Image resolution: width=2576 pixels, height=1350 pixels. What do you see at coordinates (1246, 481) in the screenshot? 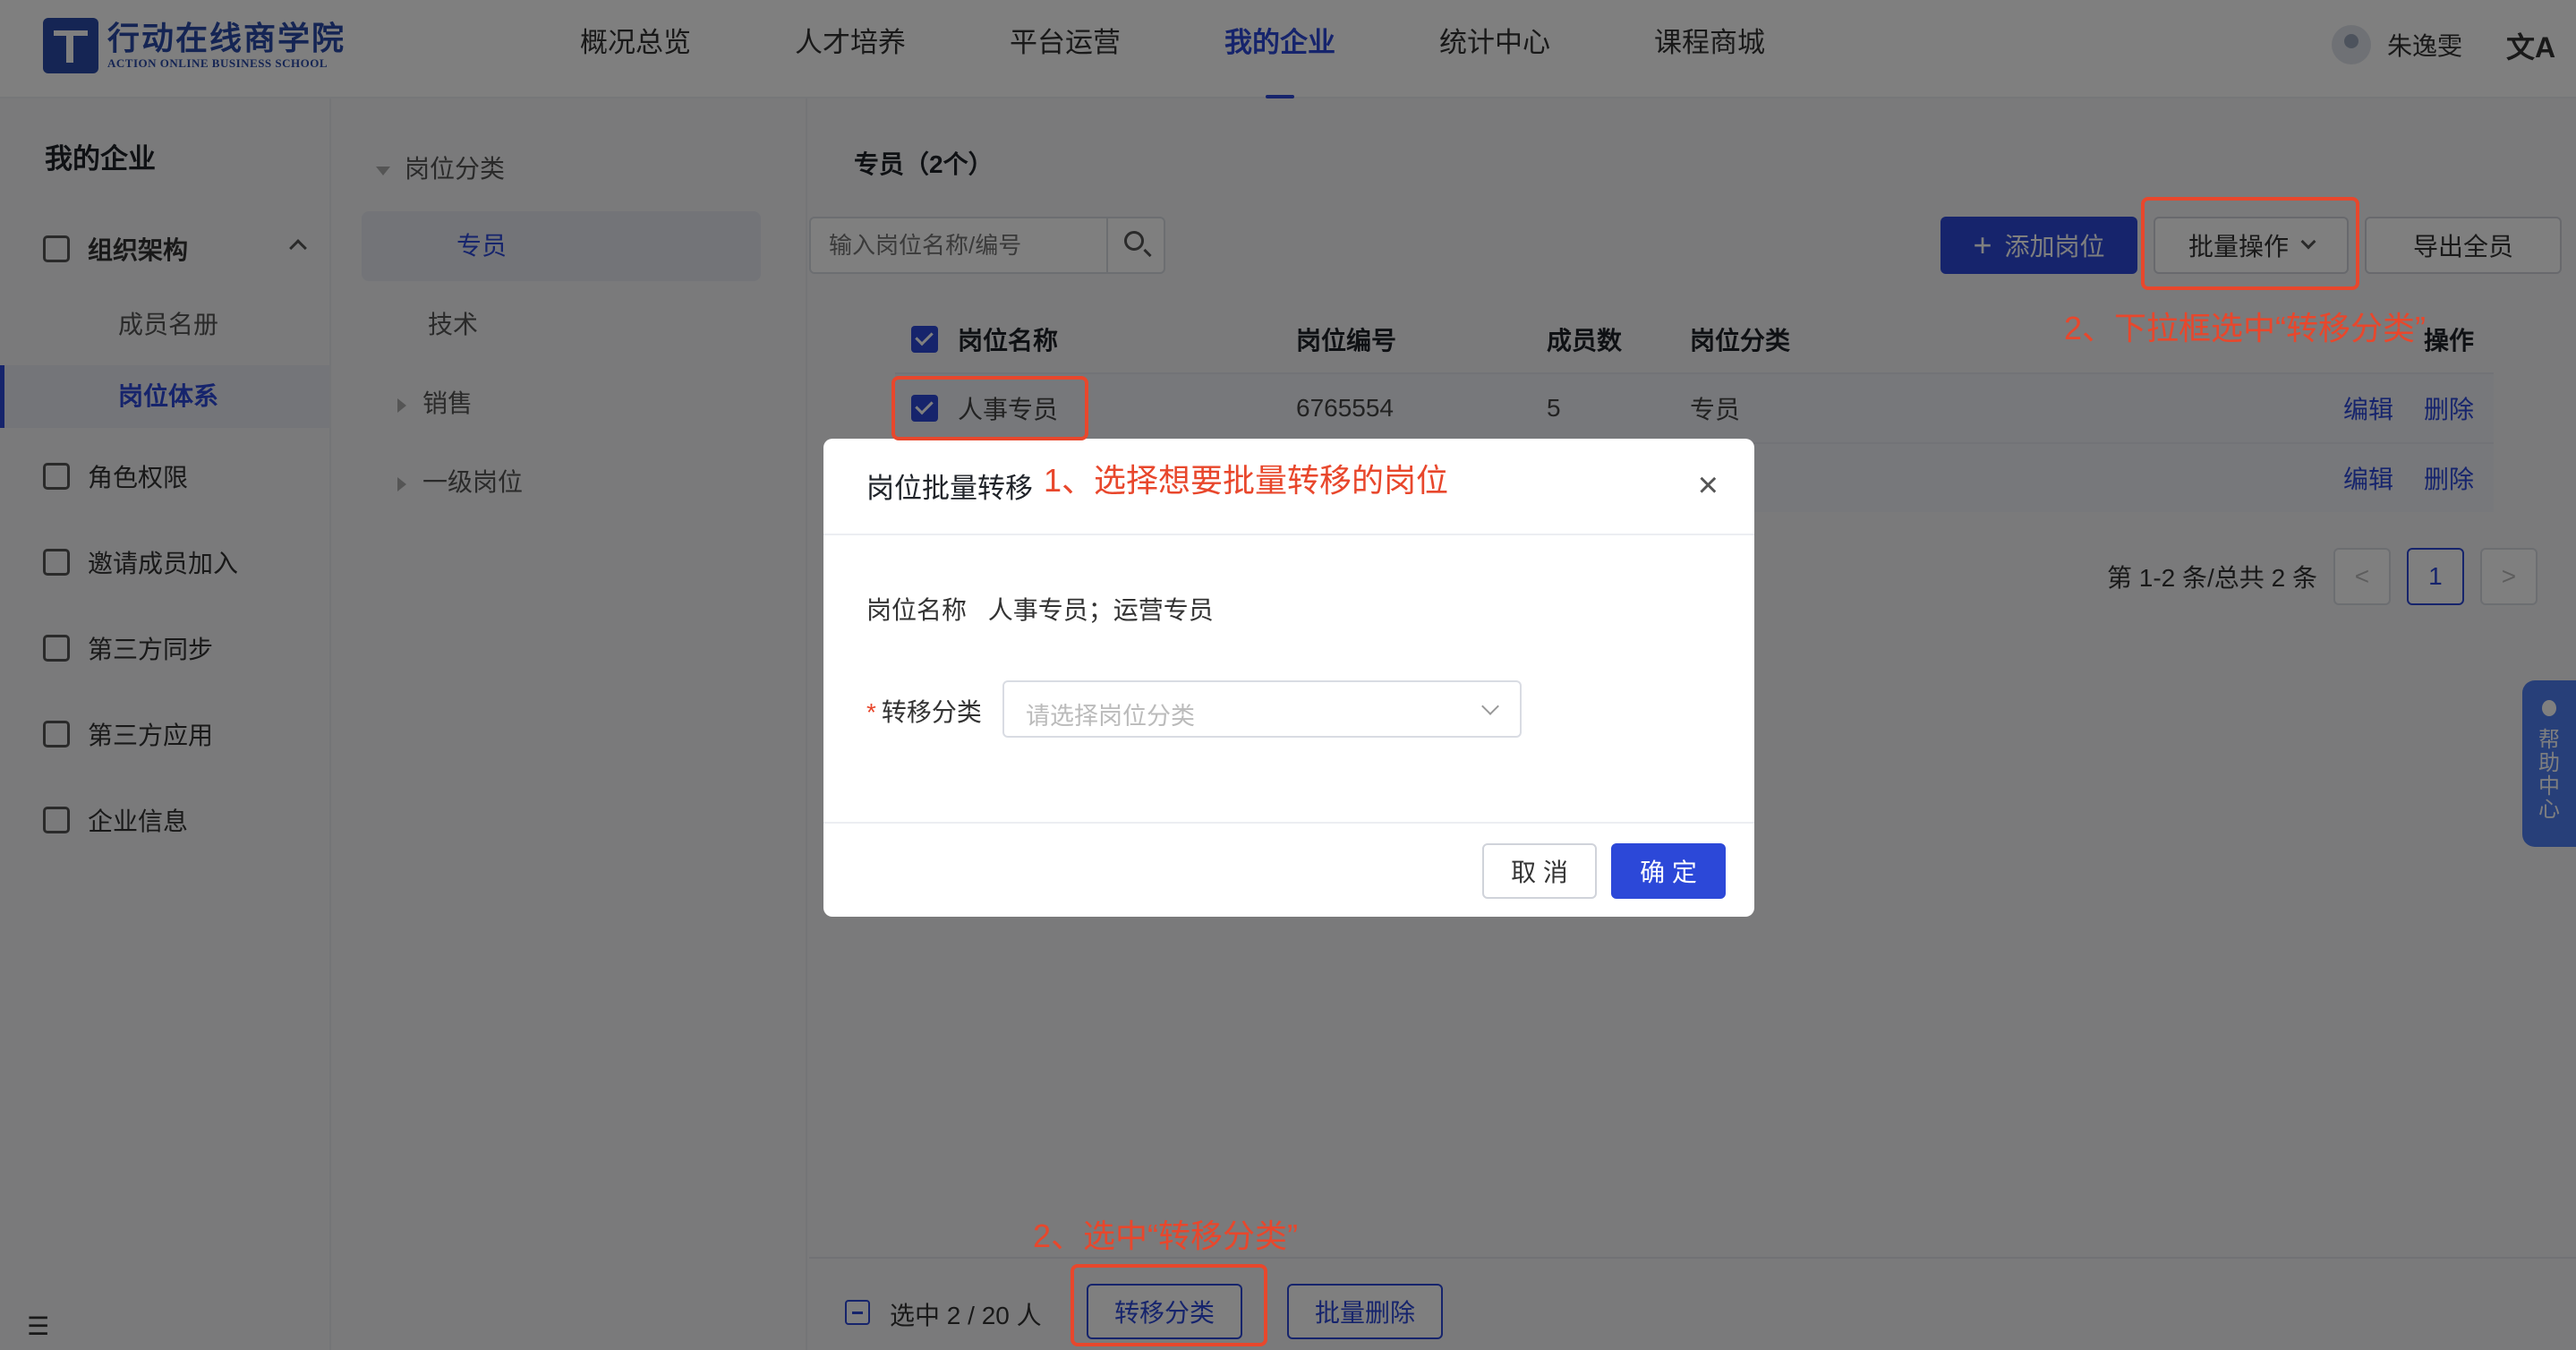
I see `annotation-step1: 1、选择想要批量转移的岗位` at bounding box center [1246, 481].